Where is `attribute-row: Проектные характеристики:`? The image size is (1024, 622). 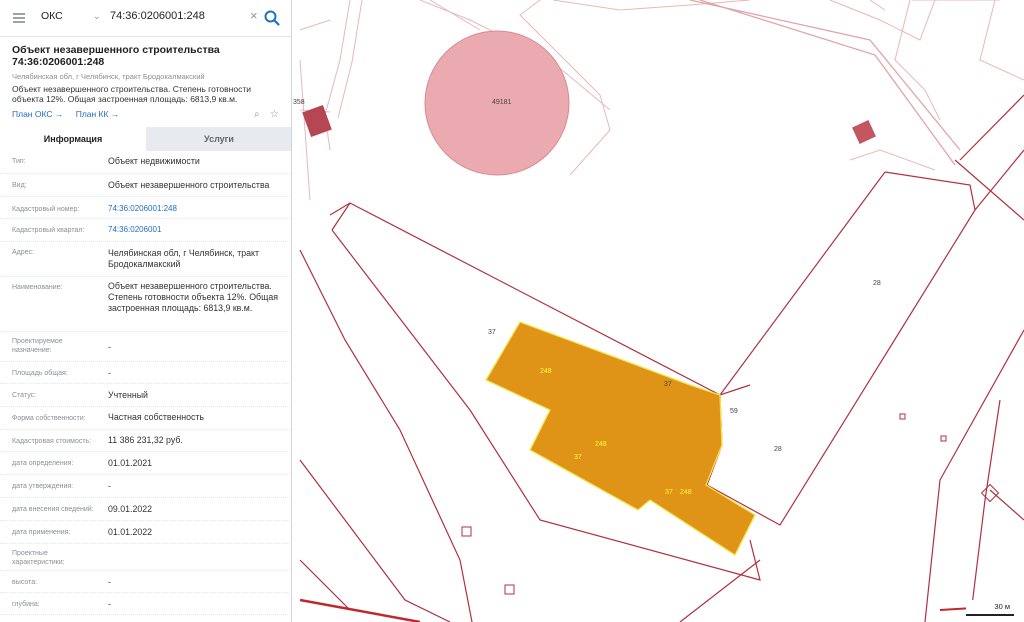
attribute-row: Проектные характеристики: is located at coordinates (145, 557).